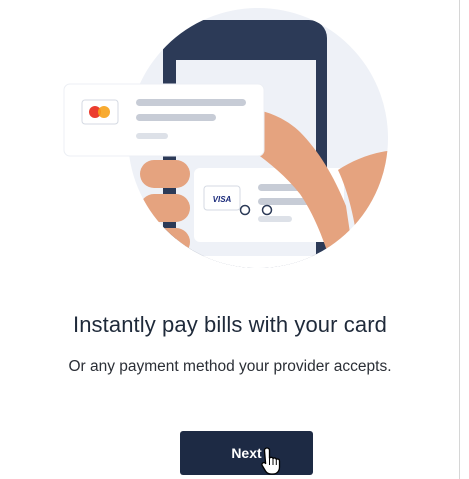 This screenshot has width=469, height=479. Describe the element at coordinates (230, 324) in the screenshot. I see `page-title: Instantly pay bills with your card` at that location.